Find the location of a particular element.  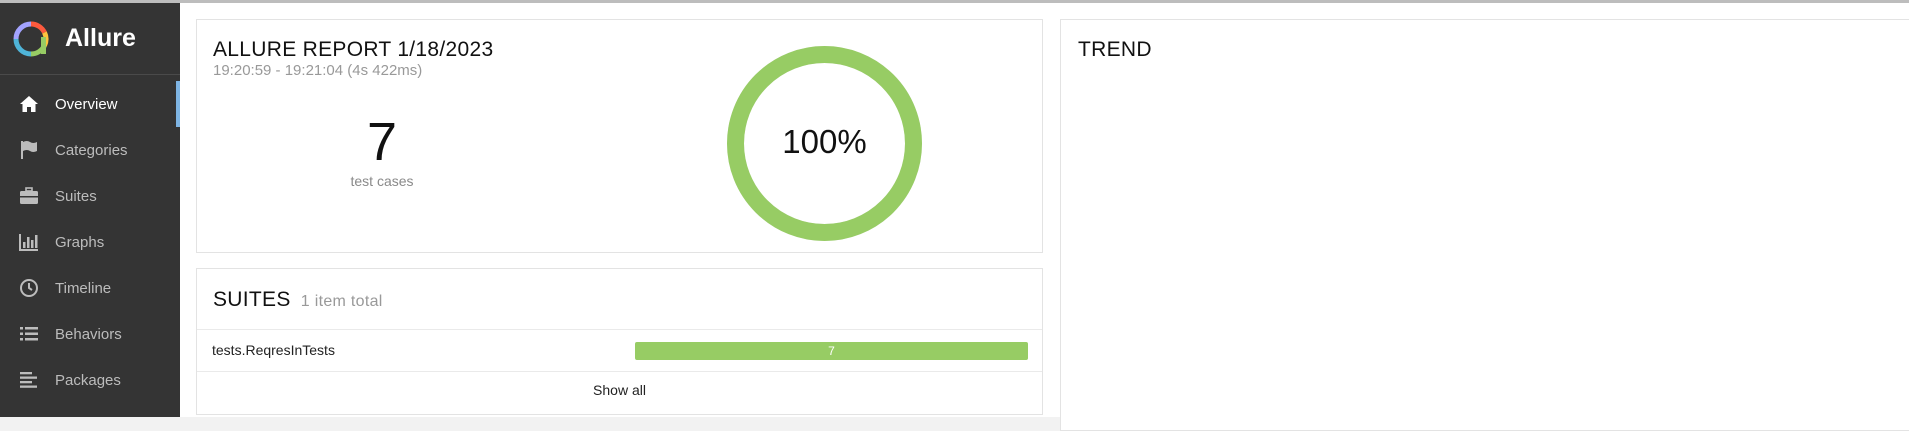

sidebar-item-label: Behaviors is located at coordinates (88, 334).